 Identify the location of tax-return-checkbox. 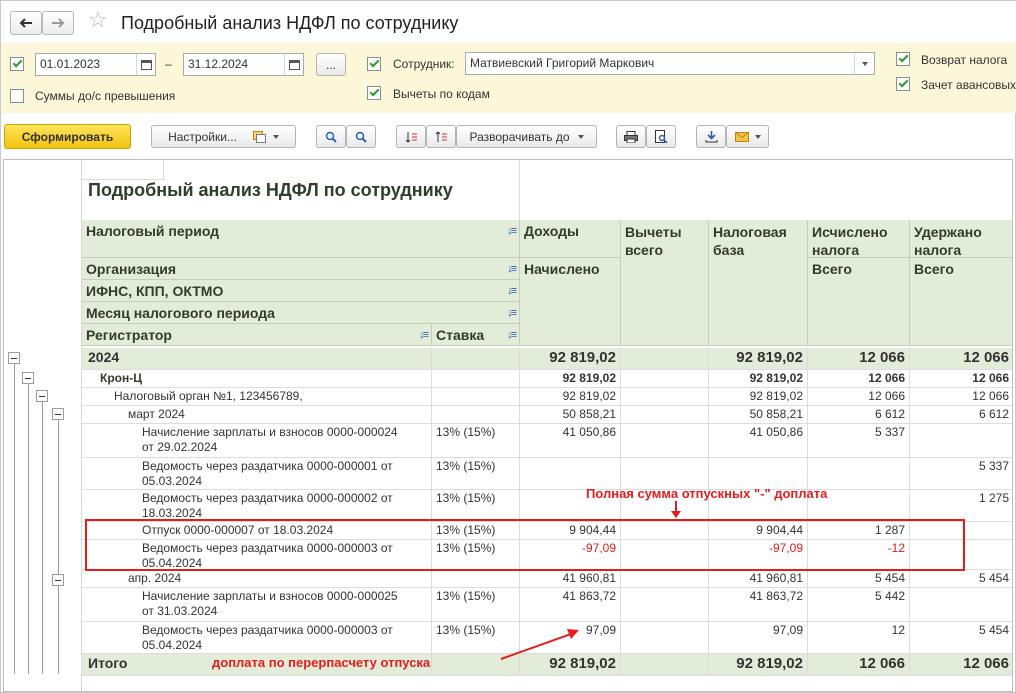
(903, 59).